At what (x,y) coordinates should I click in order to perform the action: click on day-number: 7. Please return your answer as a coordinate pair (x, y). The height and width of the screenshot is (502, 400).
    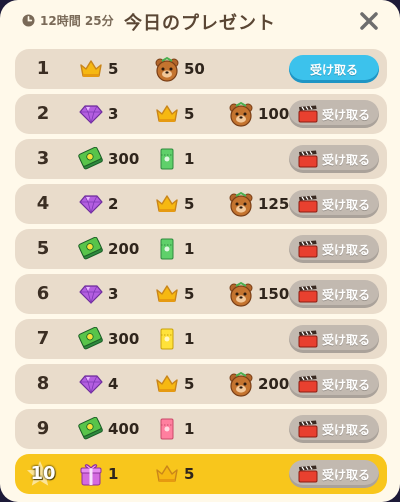
    Looking at the image, I should click on (43, 338).